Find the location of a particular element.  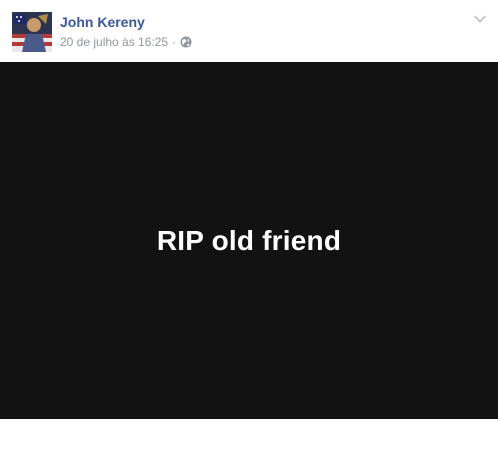

author-name: John Kereny is located at coordinates (102, 22).